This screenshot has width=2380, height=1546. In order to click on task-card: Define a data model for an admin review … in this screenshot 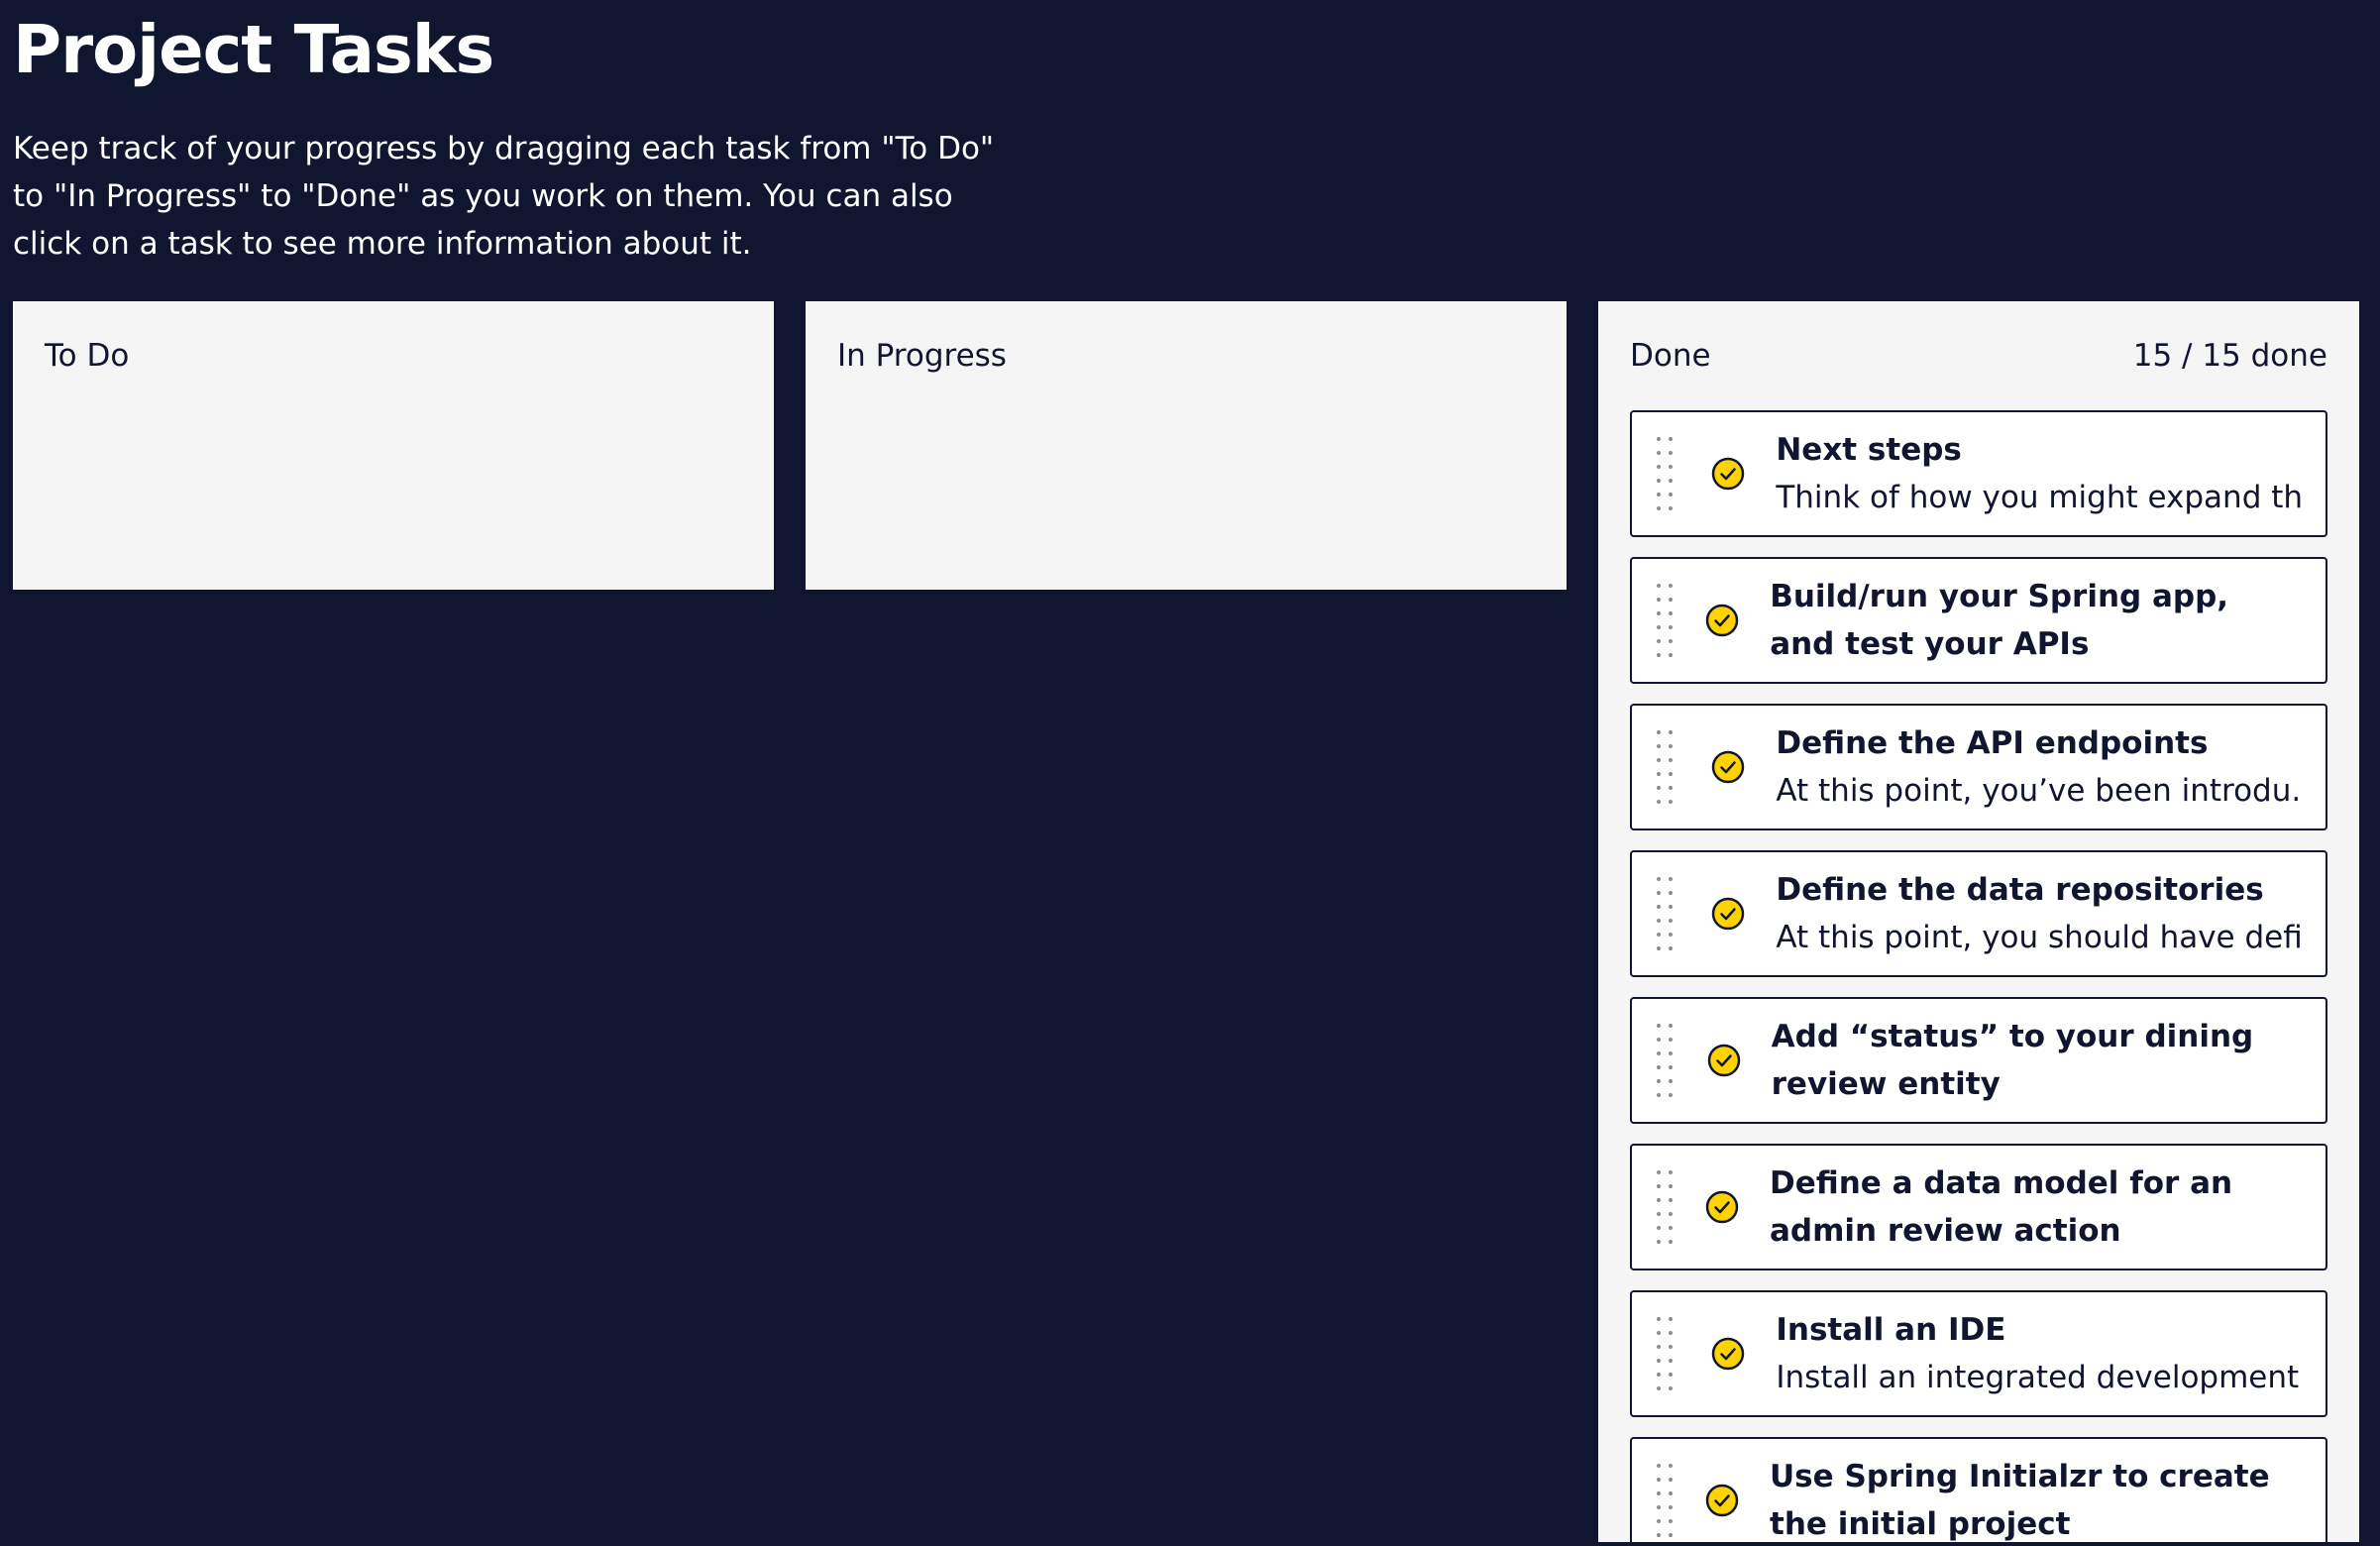, I will do `click(1978, 1207)`.